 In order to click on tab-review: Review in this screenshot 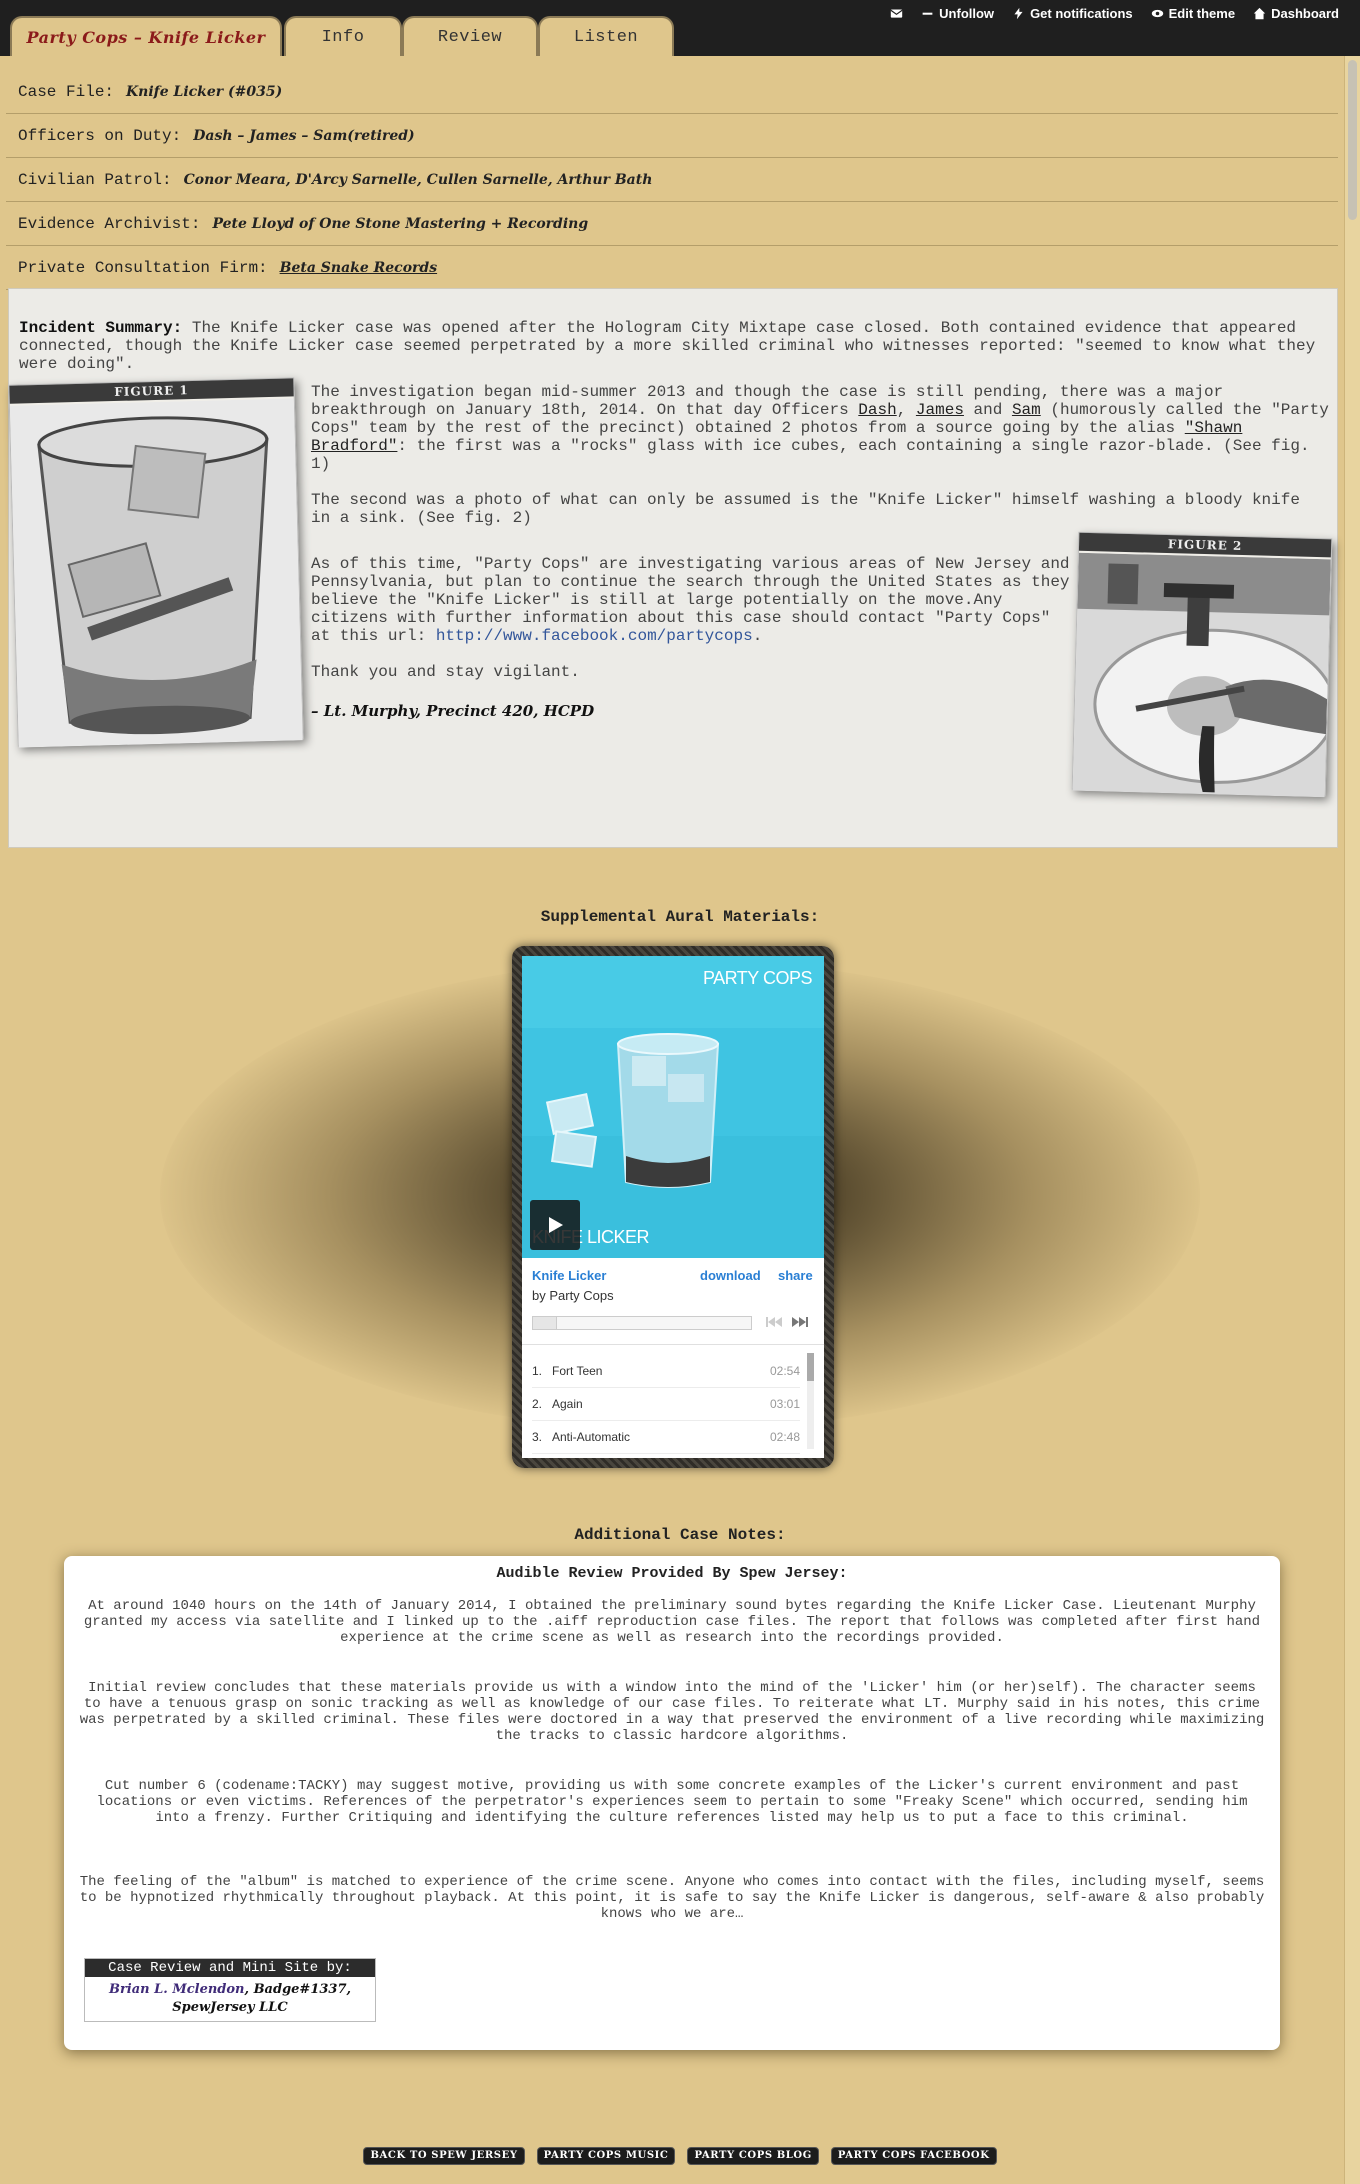, I will do `click(470, 36)`.